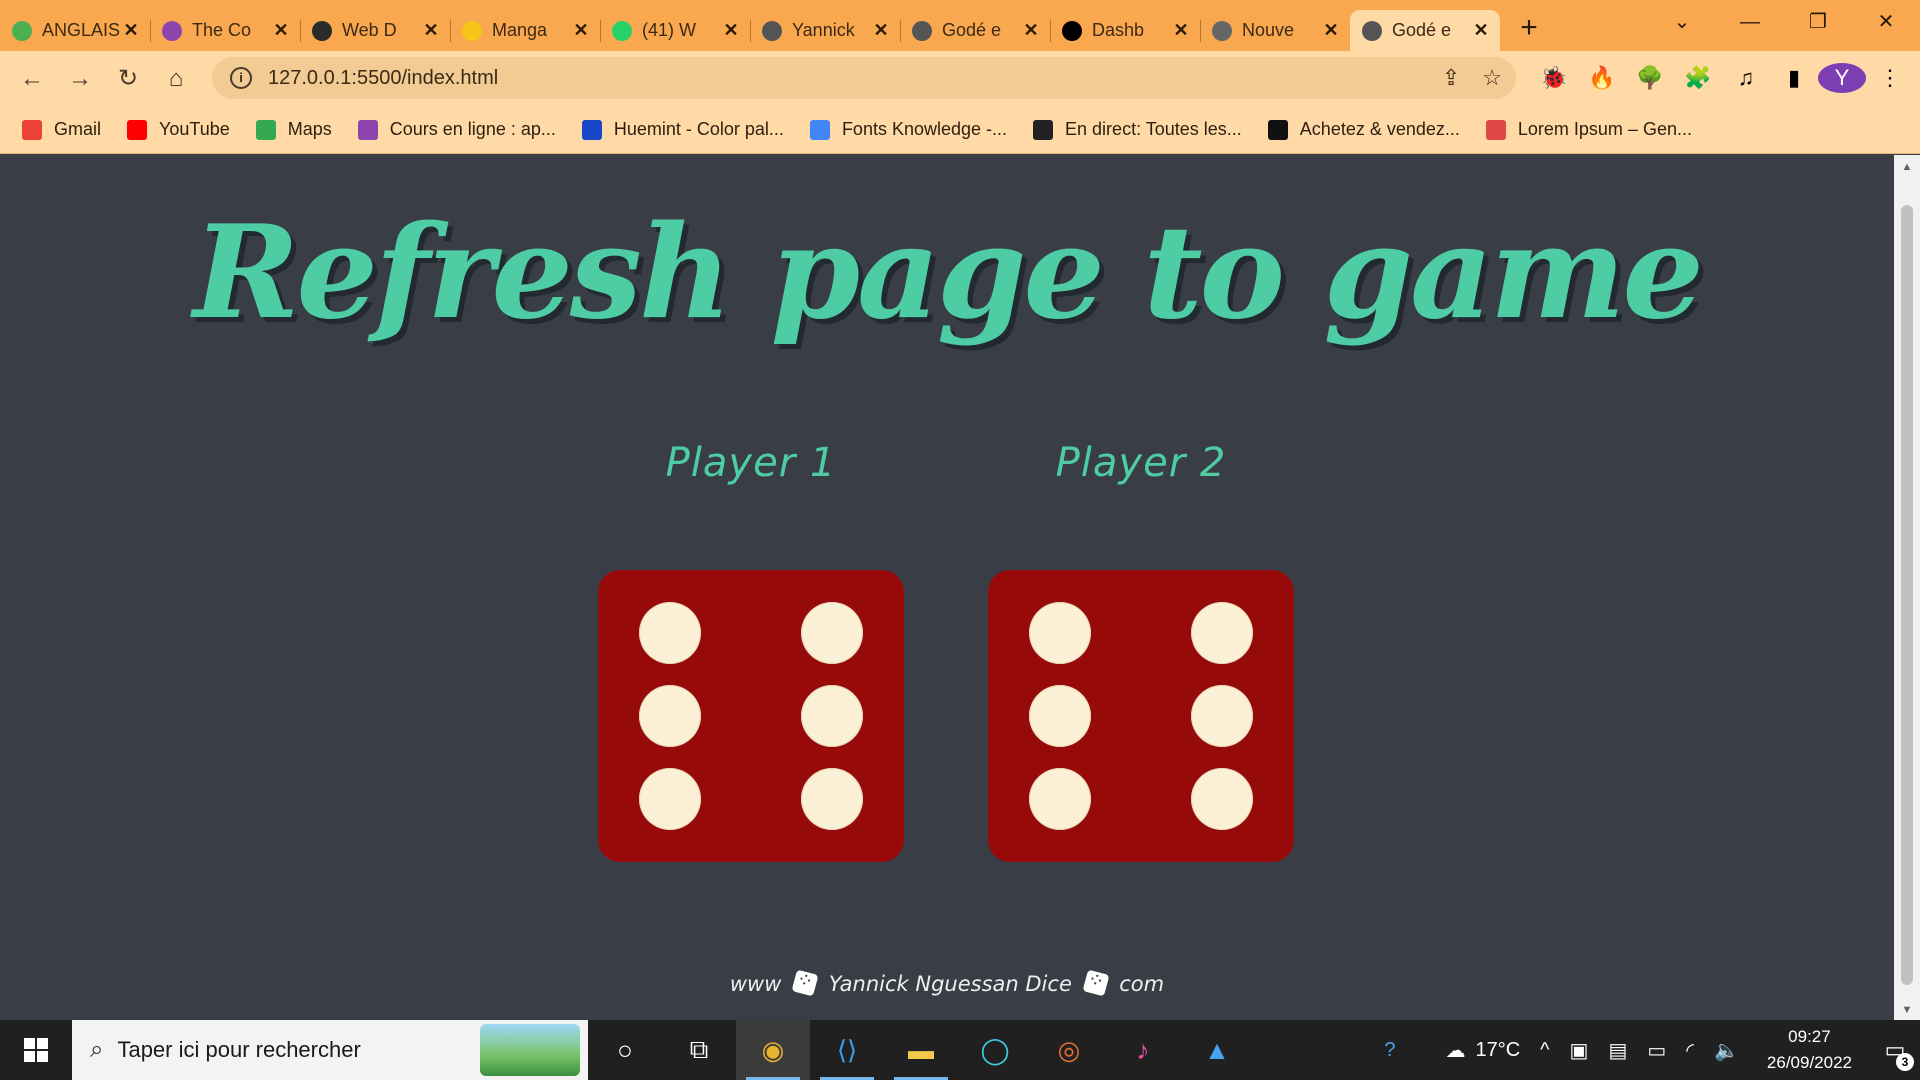 The image size is (1920, 1080). What do you see at coordinates (591, 129) in the screenshot?
I see `huemint-icon` at bounding box center [591, 129].